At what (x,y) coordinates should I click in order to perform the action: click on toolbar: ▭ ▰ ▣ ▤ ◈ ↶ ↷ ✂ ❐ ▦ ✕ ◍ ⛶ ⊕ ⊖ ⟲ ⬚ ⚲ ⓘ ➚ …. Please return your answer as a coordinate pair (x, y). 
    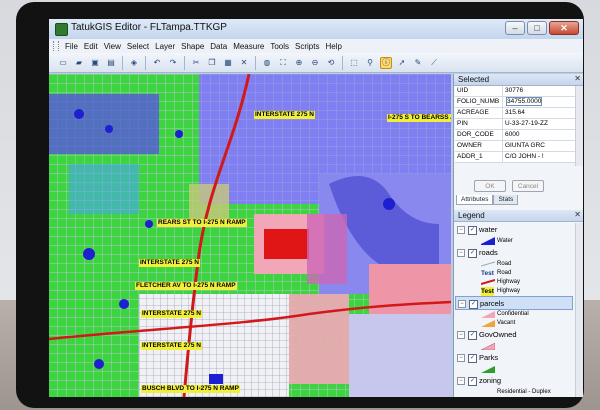
    Looking at the image, I should click on (316, 63).